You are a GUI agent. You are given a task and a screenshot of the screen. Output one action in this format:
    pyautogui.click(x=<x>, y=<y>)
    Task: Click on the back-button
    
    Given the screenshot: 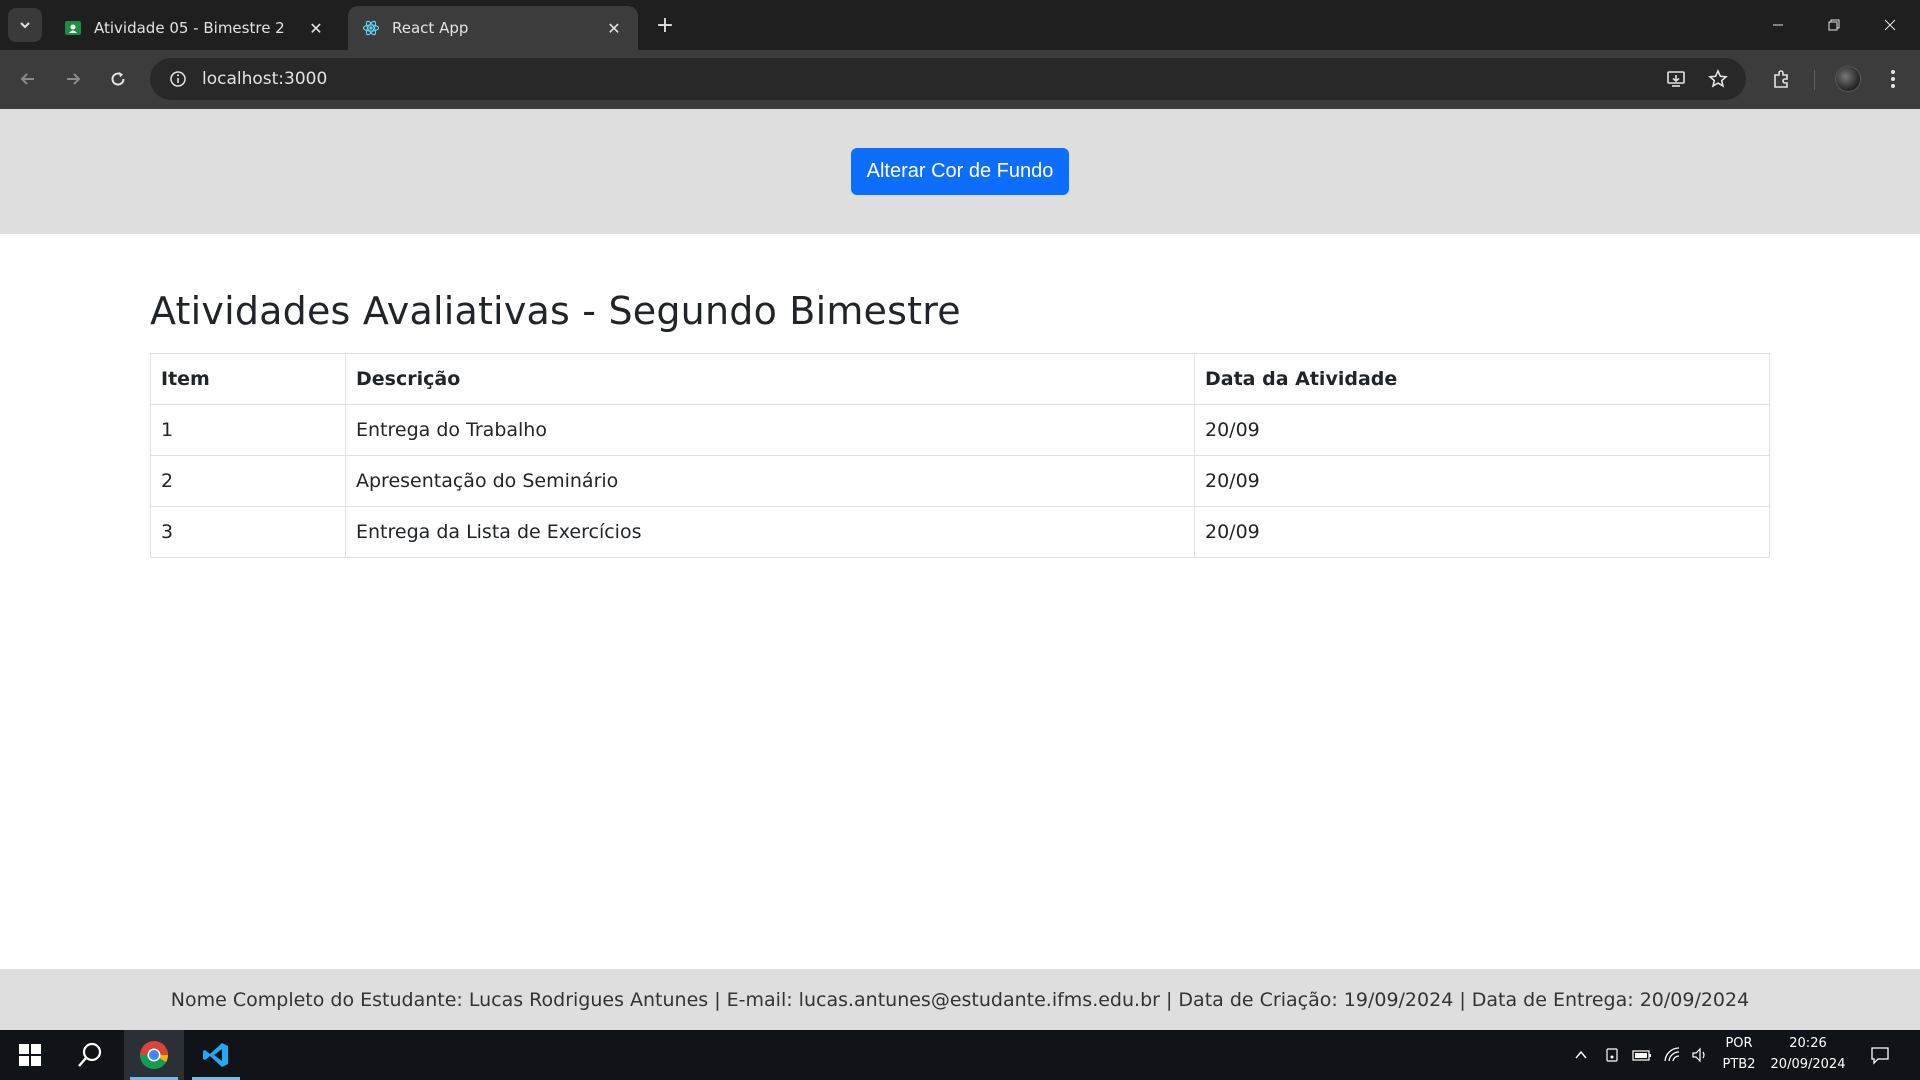 What is the action you would take?
    pyautogui.click(x=28, y=79)
    